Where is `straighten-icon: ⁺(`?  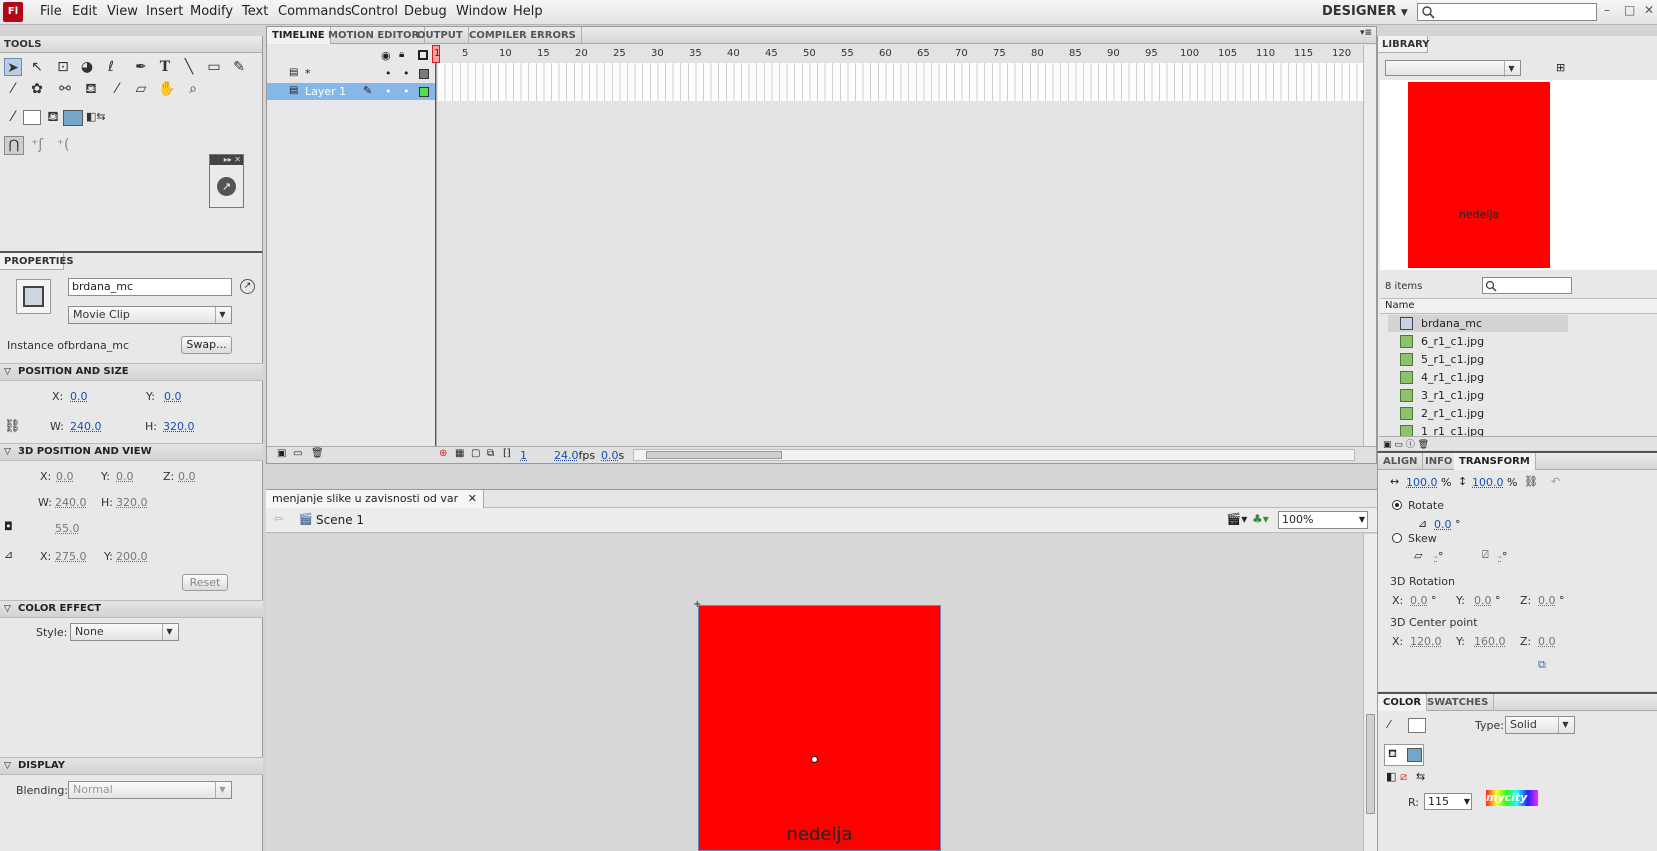 straighten-icon: ⁺( is located at coordinates (63, 145).